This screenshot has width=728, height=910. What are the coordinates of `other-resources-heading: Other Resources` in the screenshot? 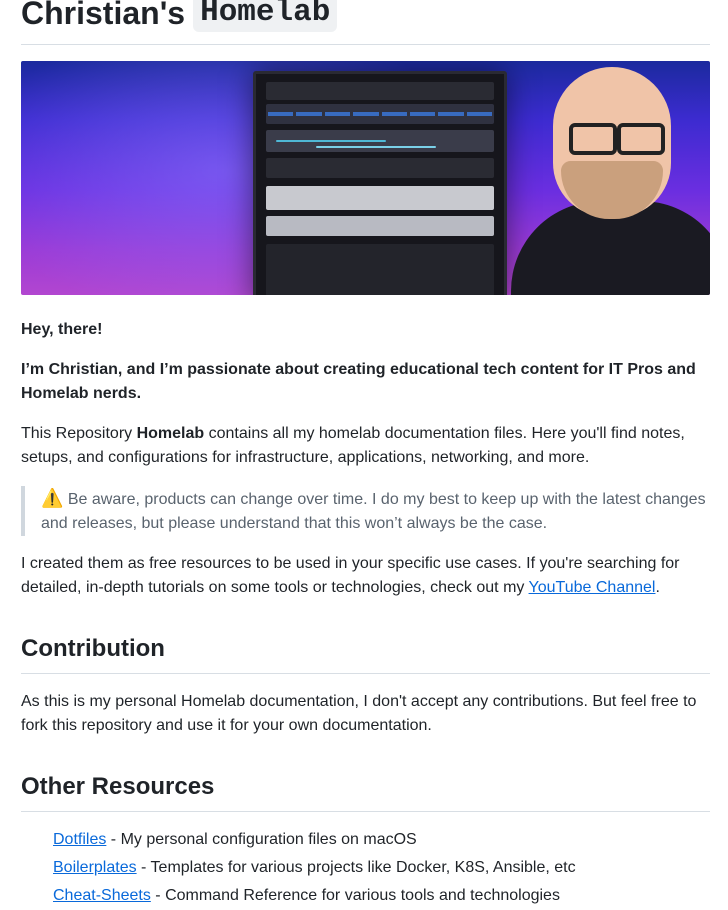 It's located at (365, 792).